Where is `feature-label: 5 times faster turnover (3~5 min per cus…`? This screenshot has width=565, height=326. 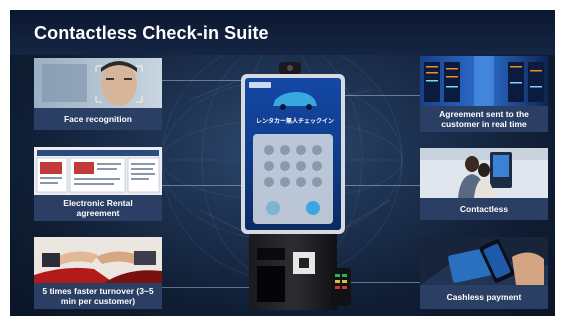 feature-label: 5 times faster turnover (3~5 min per cus… is located at coordinates (98, 296).